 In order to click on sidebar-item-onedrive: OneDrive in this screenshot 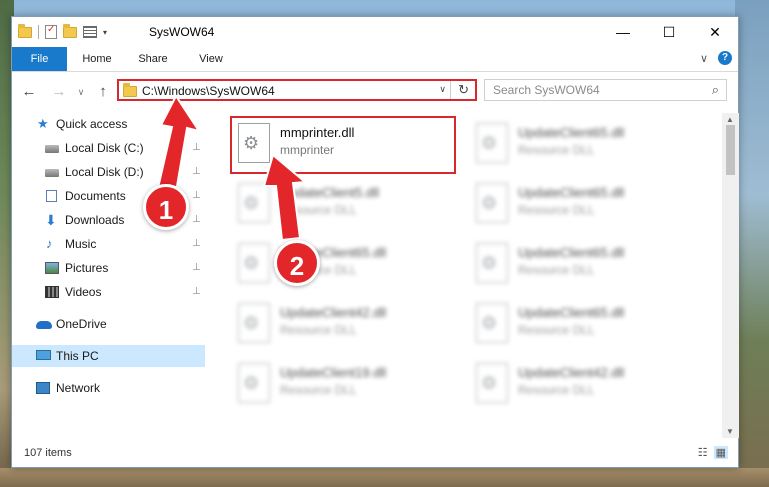, I will do `click(108, 324)`.